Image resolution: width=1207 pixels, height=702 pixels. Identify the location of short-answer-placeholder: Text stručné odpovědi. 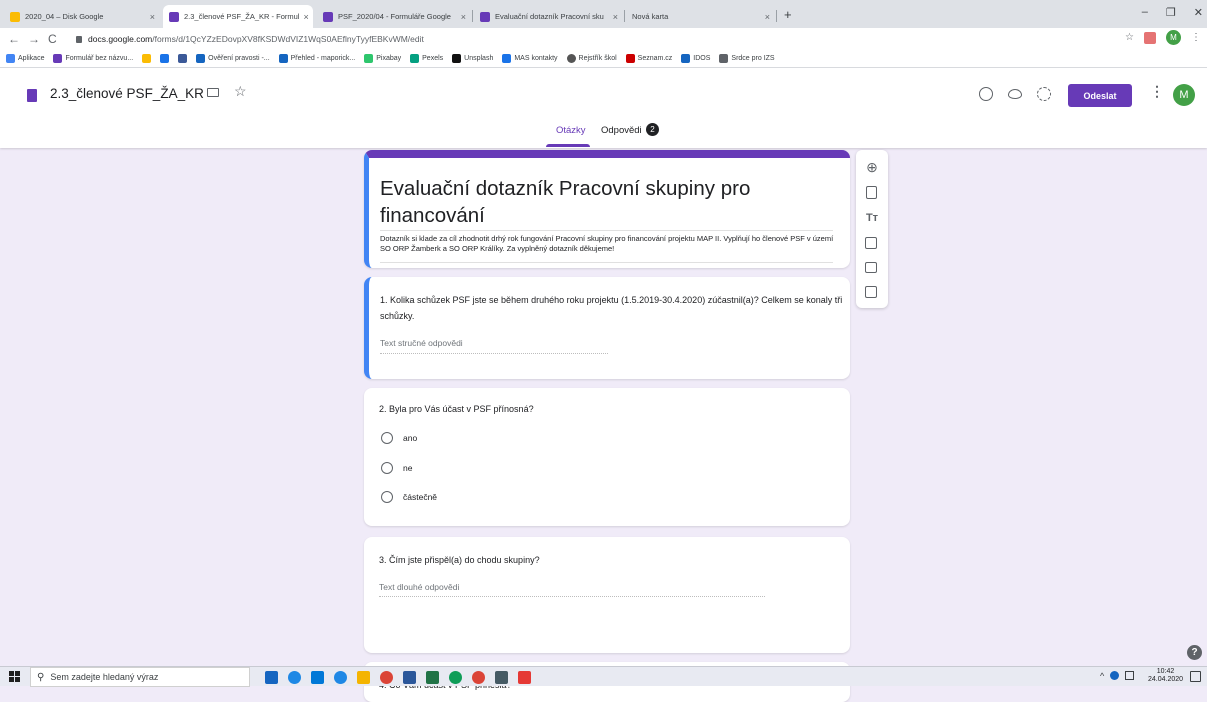
(421, 343).